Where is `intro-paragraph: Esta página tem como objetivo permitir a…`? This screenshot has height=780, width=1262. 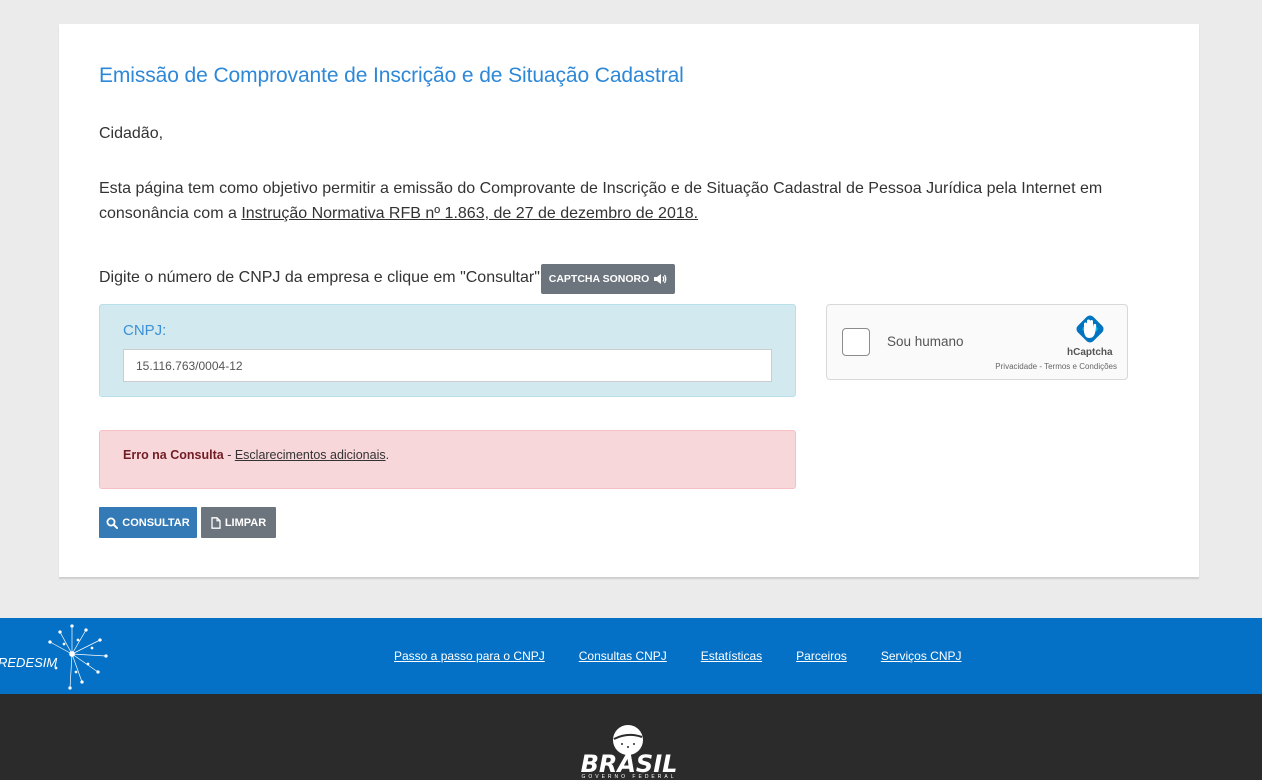
intro-paragraph: Esta página tem como objetivo permitir a… is located at coordinates (619, 201).